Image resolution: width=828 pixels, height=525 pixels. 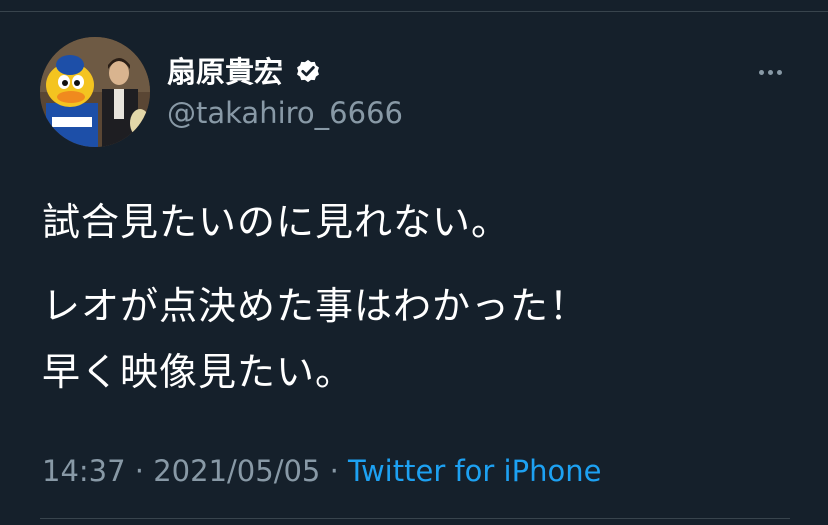 I want to click on more-options-icon, so click(x=770, y=72).